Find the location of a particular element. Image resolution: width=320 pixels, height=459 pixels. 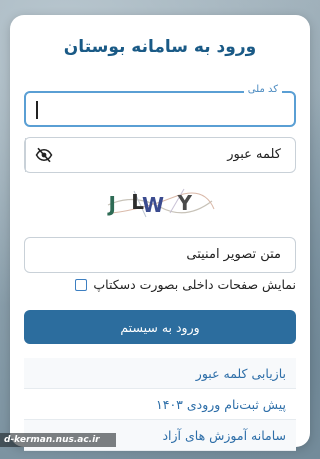

national-code-field: کد ملی is located at coordinates (160, 105).